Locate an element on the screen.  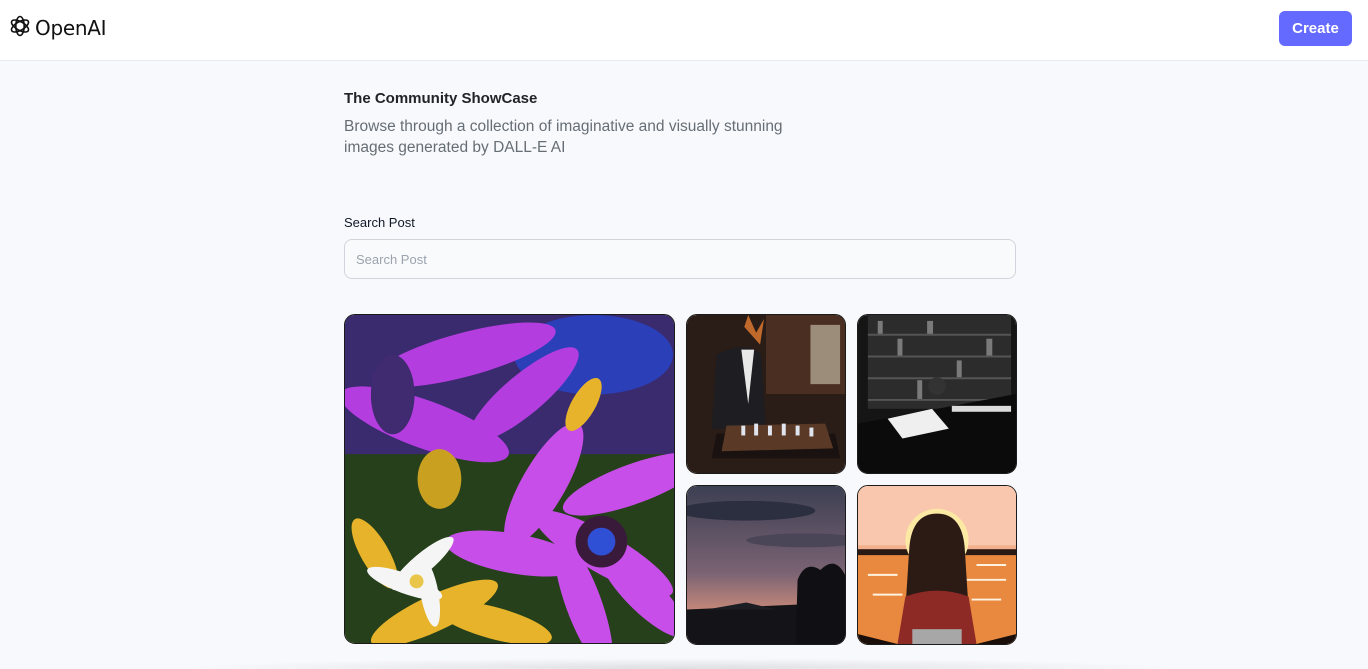
search-input is located at coordinates (680, 259).